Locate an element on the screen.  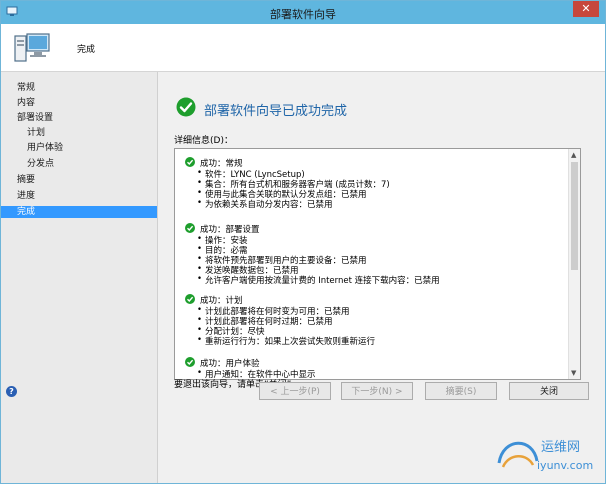
nav-item-completion: 完成 is located at coordinates (79, 212).